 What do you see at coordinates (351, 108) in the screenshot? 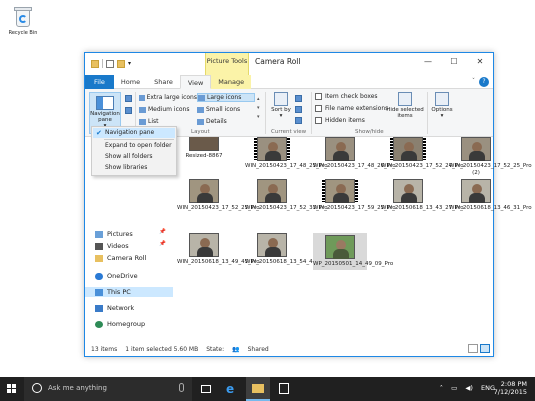
I see `file-name-extensions-checkbox: File name extensions` at bounding box center [351, 108].